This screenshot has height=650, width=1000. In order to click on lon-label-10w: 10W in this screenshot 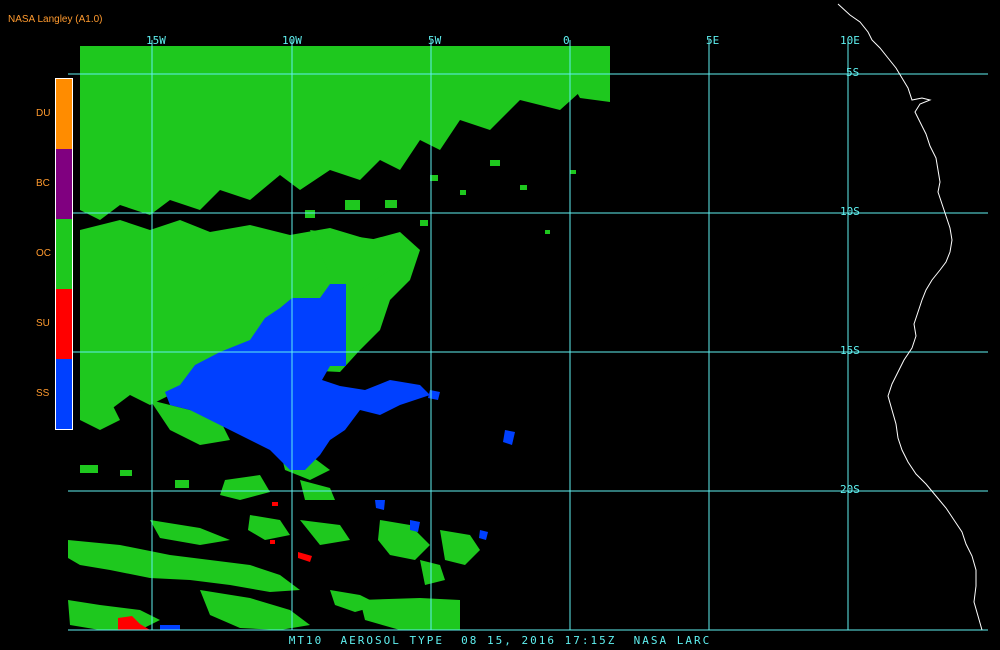, I will do `click(292, 40)`.